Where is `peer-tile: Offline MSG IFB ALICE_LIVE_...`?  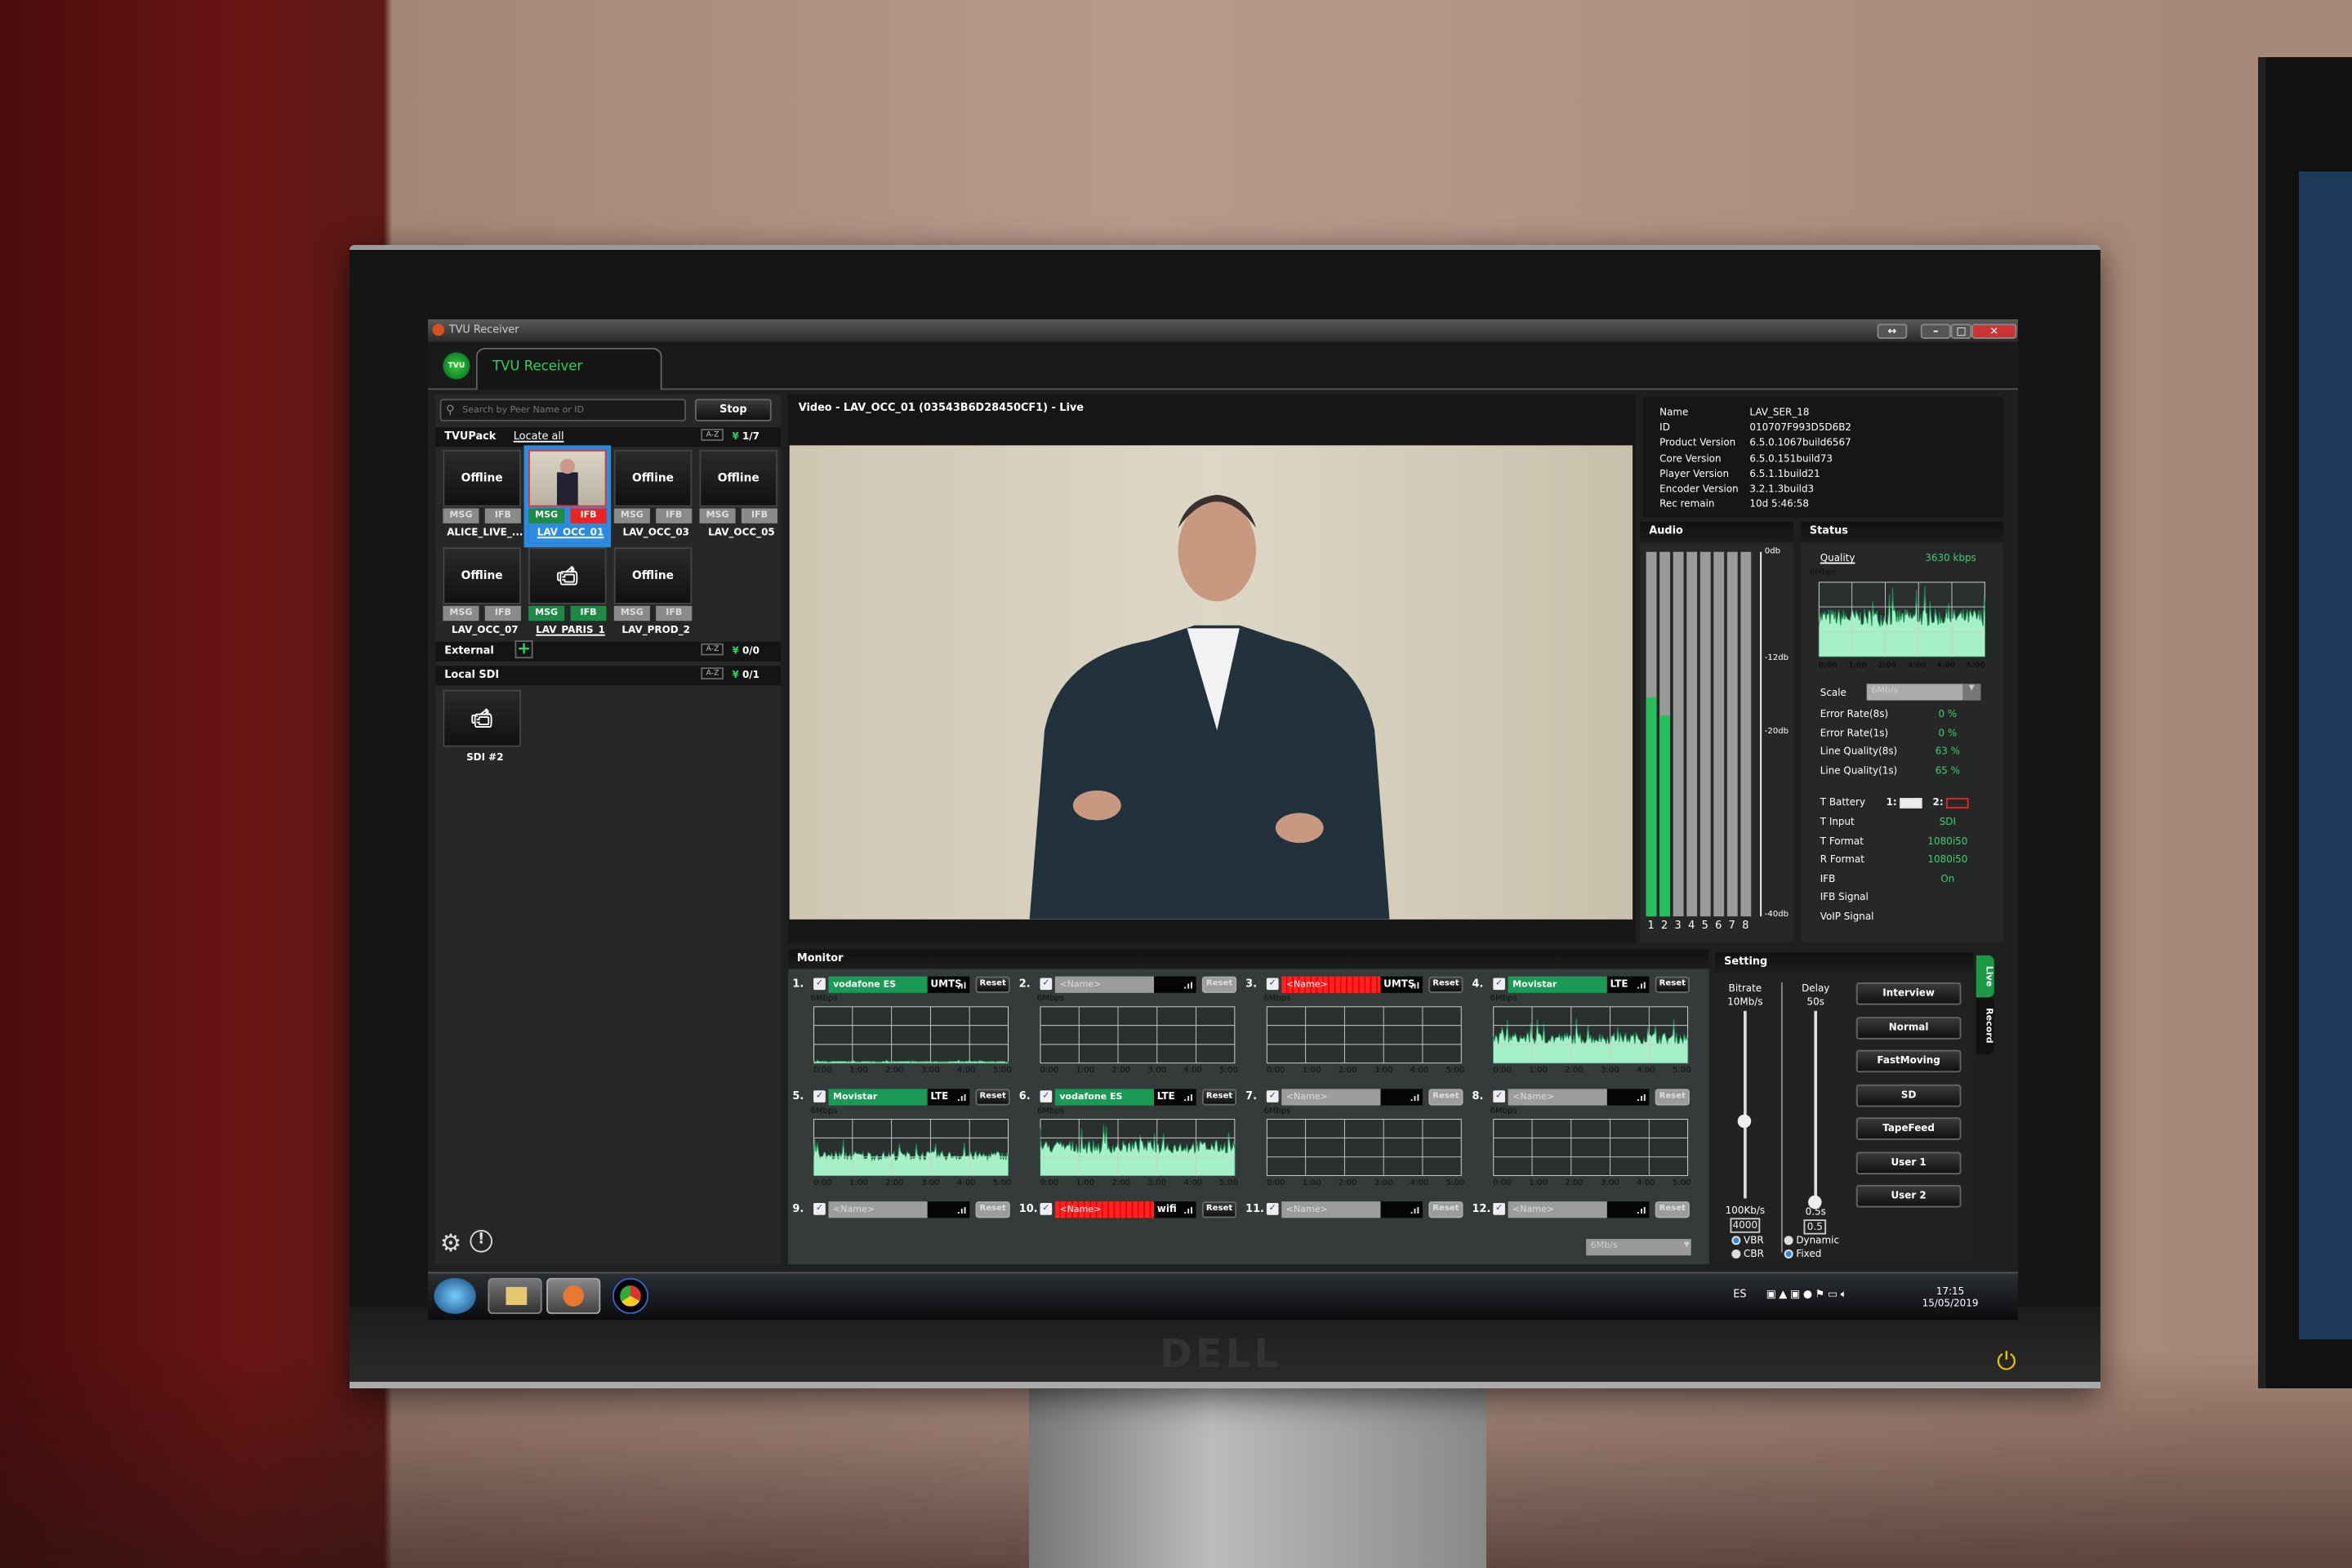 peer-tile: Offline MSG IFB ALICE_LIVE_... is located at coordinates (483, 496).